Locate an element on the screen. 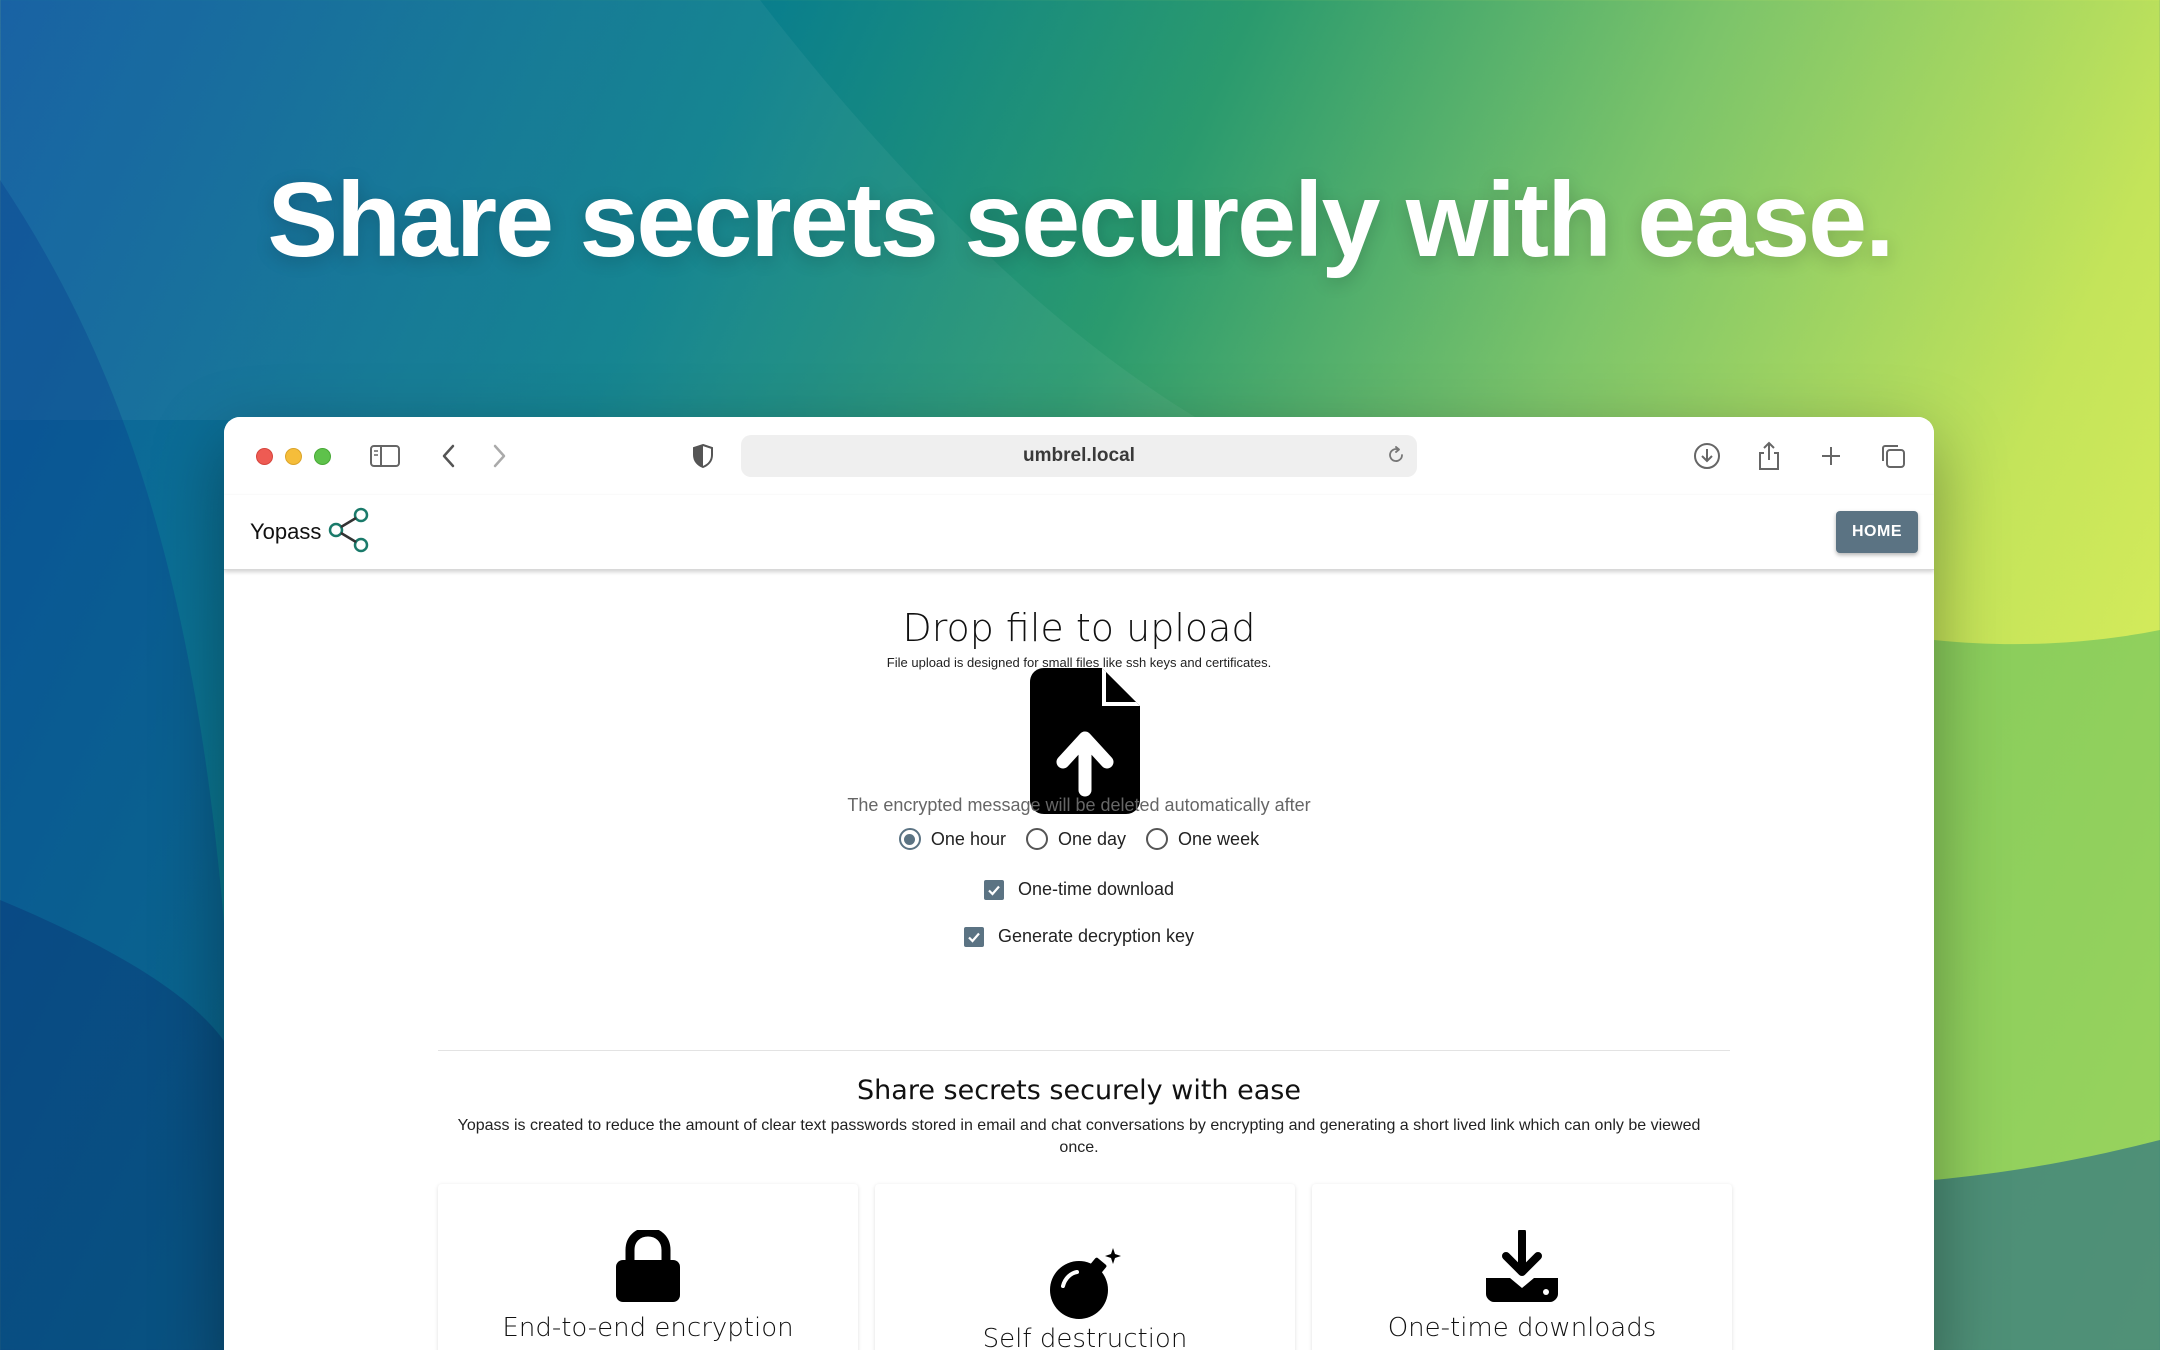 Image resolution: width=2160 pixels, height=1350 pixels. window-controls is located at coordinates (293, 456).